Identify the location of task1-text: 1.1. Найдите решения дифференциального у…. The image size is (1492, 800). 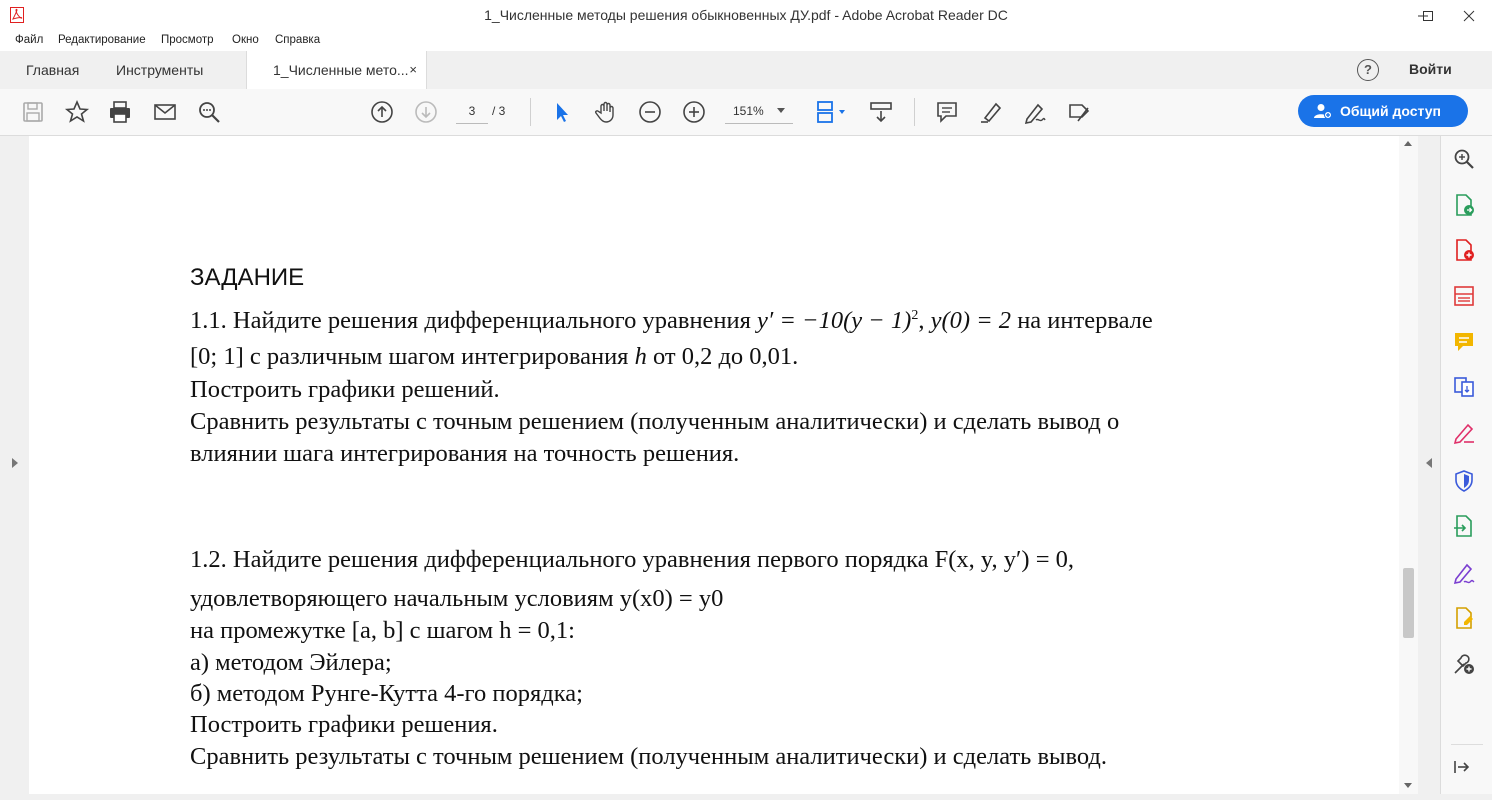
(474, 320).